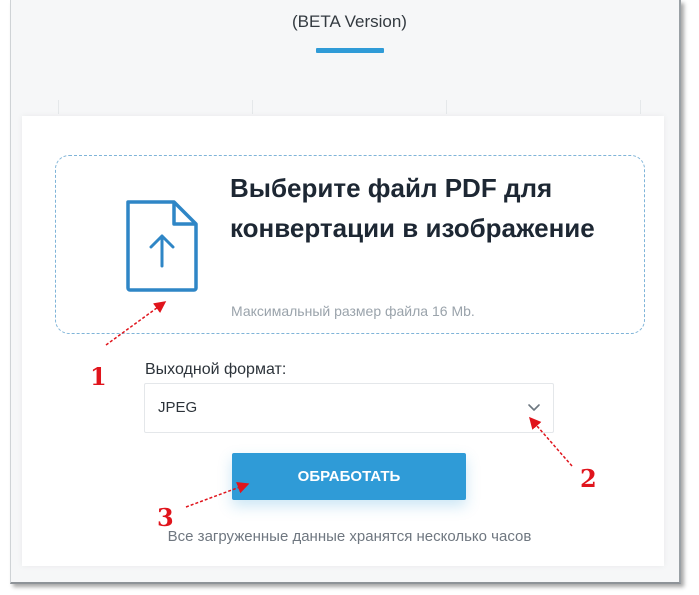 The width and height of the screenshot is (699, 595). Describe the element at coordinates (216, 369) in the screenshot. I see `output-format-label: Выходной формат:` at that location.